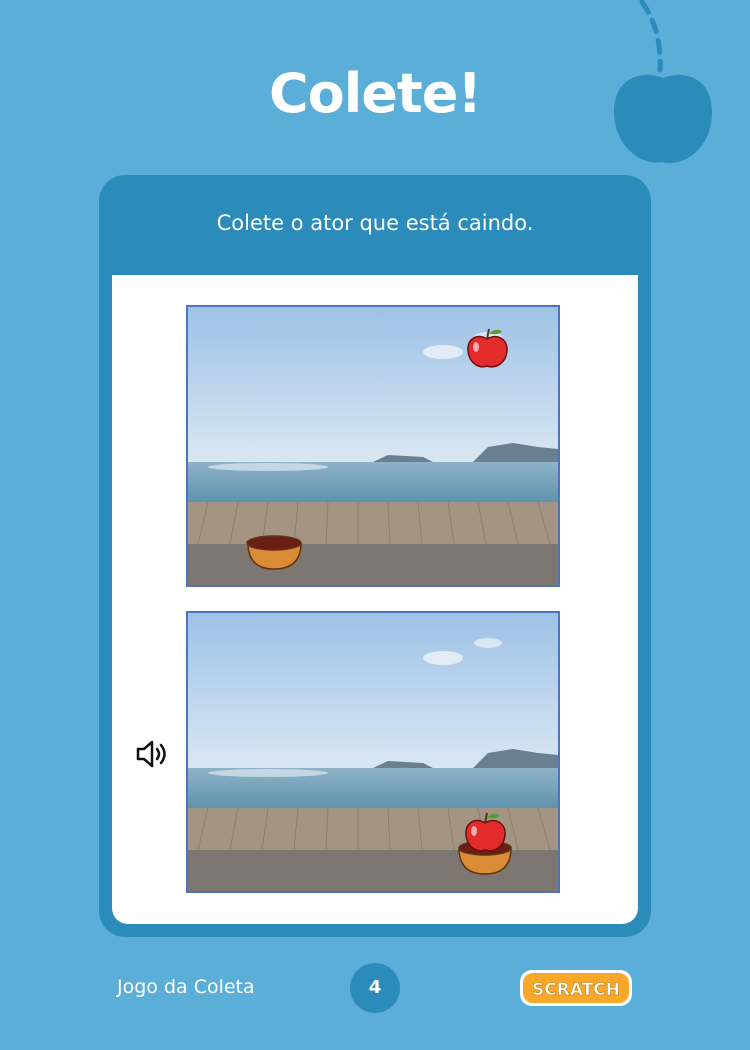 This screenshot has height=1050, width=750. Describe the element at coordinates (274, 552) in the screenshot. I see `bowl-sprite` at that location.